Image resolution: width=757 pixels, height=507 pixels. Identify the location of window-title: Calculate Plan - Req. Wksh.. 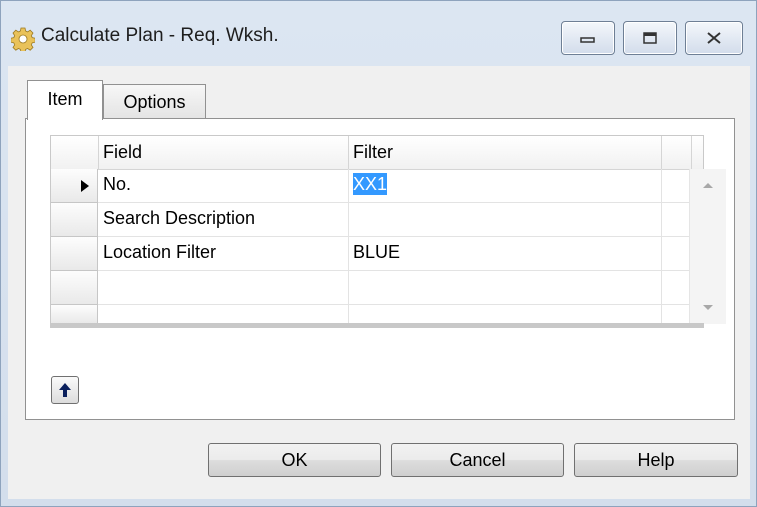
(160, 35).